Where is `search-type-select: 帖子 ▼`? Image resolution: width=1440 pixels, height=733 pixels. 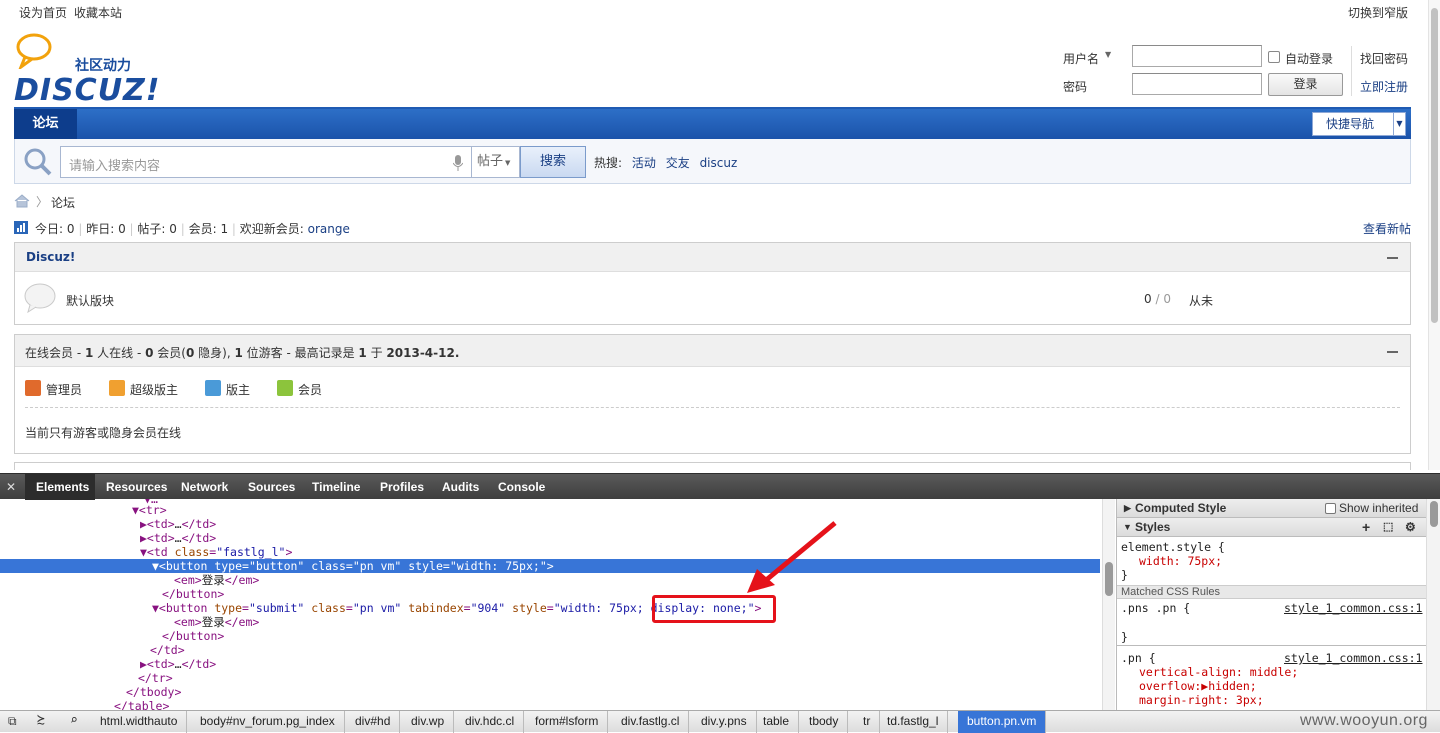
search-type-select: 帖子 ▼ is located at coordinates (496, 162).